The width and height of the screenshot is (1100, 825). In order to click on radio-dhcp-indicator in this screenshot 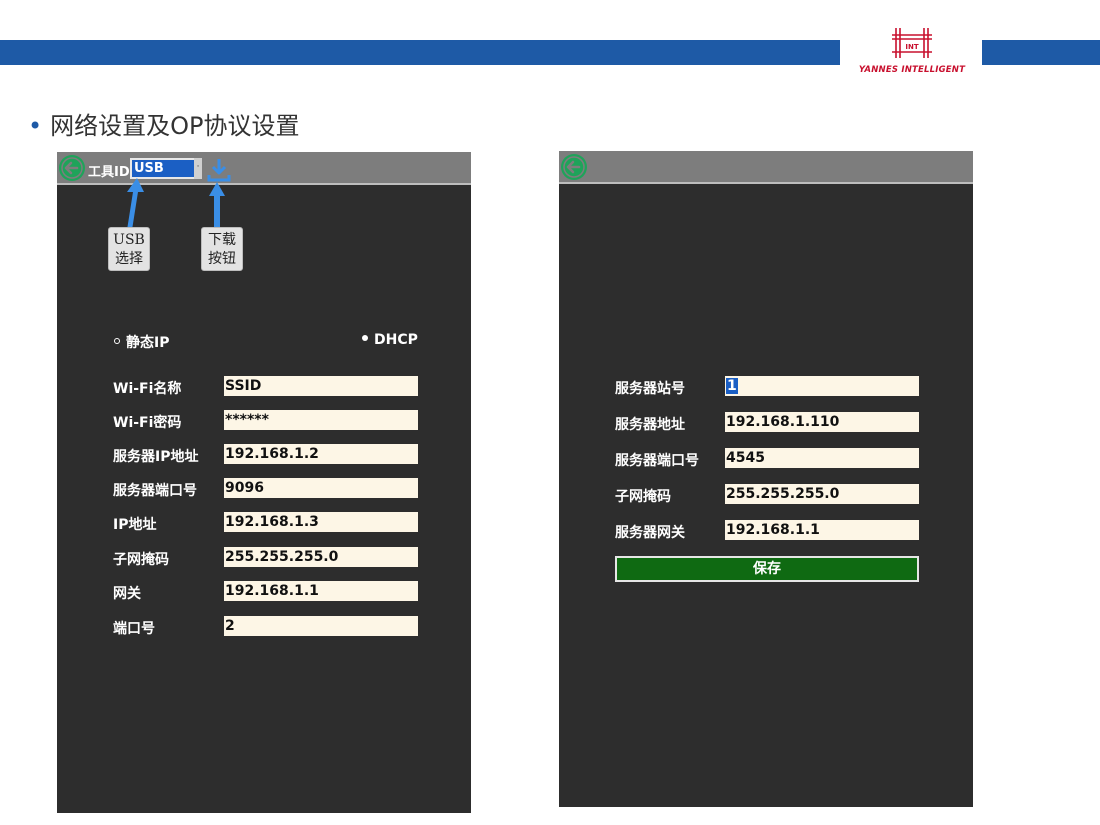, I will do `click(365, 338)`.